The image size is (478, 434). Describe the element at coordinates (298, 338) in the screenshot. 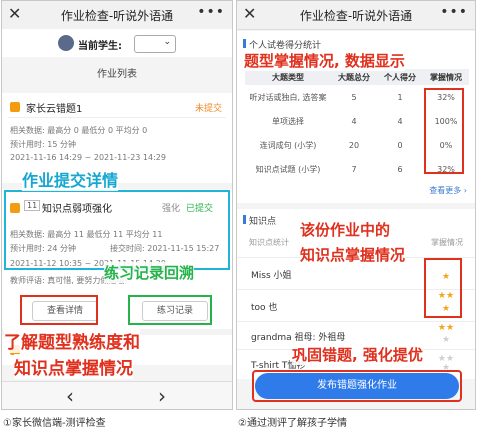

I see `kp-label: grandma 祖母: 外祖母` at that location.